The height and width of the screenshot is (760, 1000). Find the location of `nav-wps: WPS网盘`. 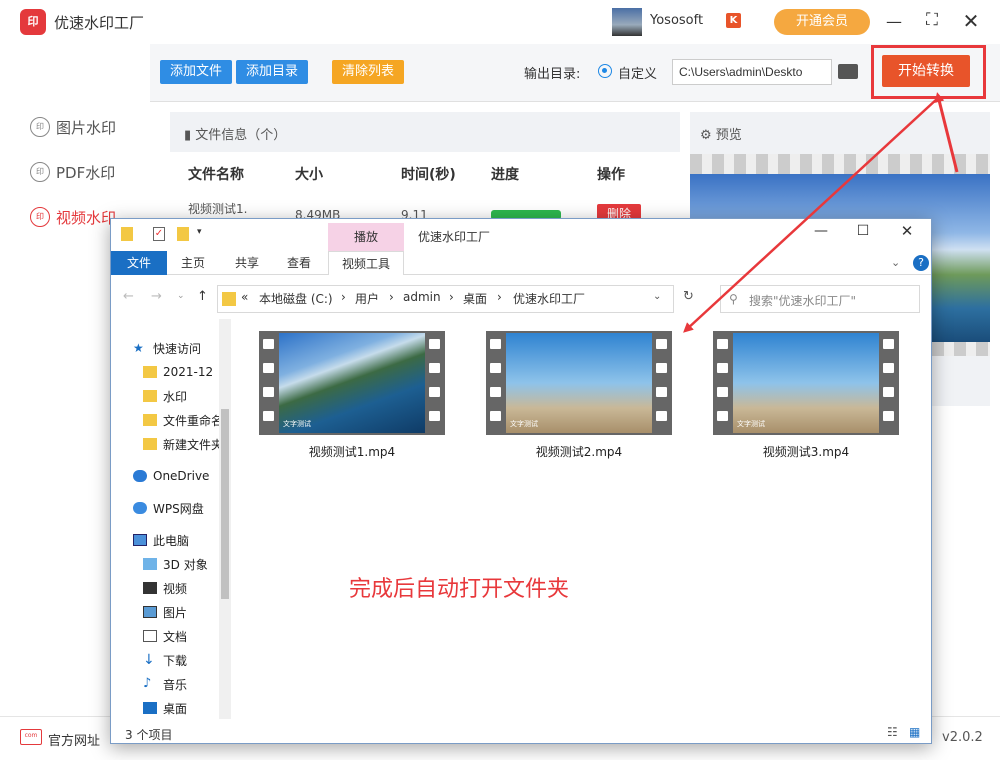

nav-wps: WPS网盘 is located at coordinates (168, 508).